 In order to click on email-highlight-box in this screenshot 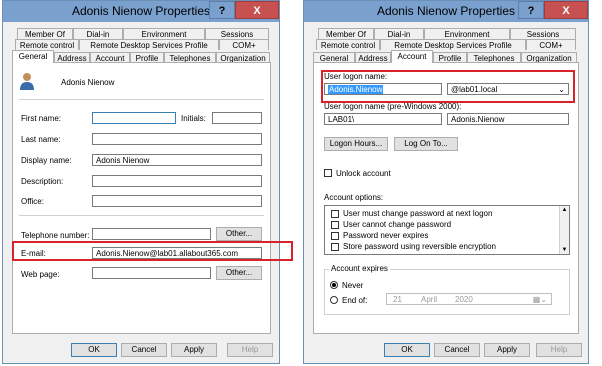, I will do `click(152, 251)`.